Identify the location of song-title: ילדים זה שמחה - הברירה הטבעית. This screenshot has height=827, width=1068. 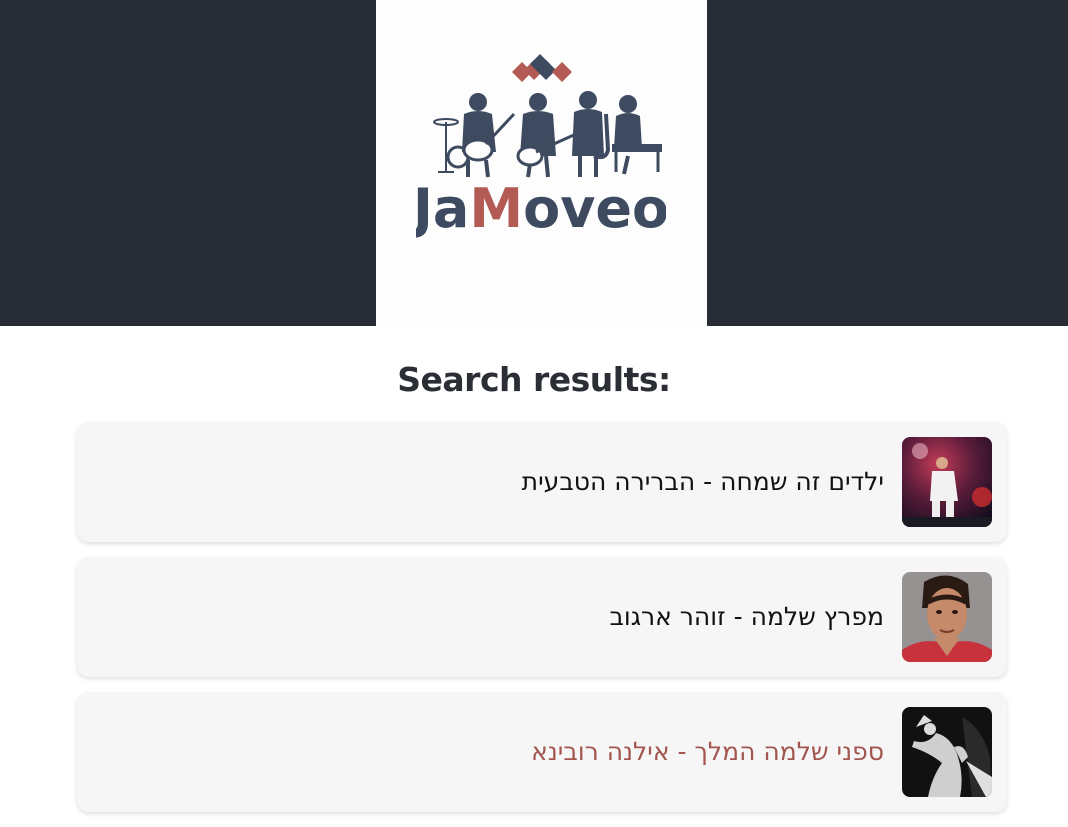
(702, 481).